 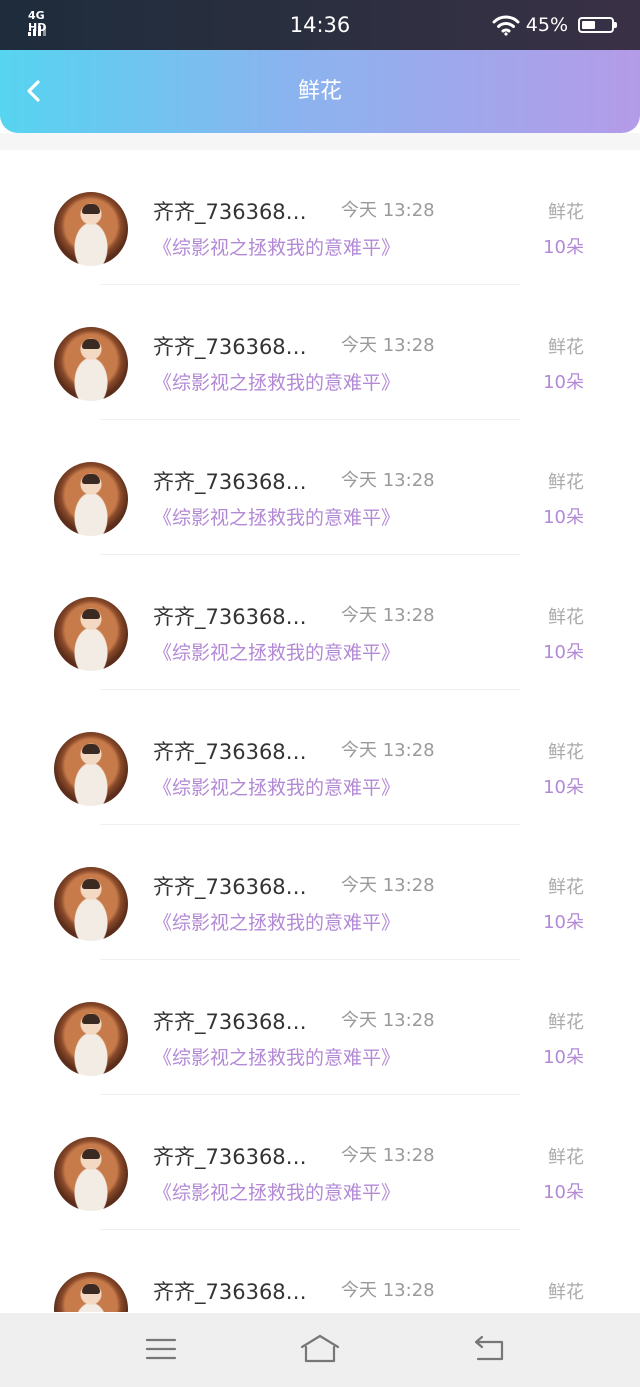 I want to click on menu-button, so click(x=161, y=1349).